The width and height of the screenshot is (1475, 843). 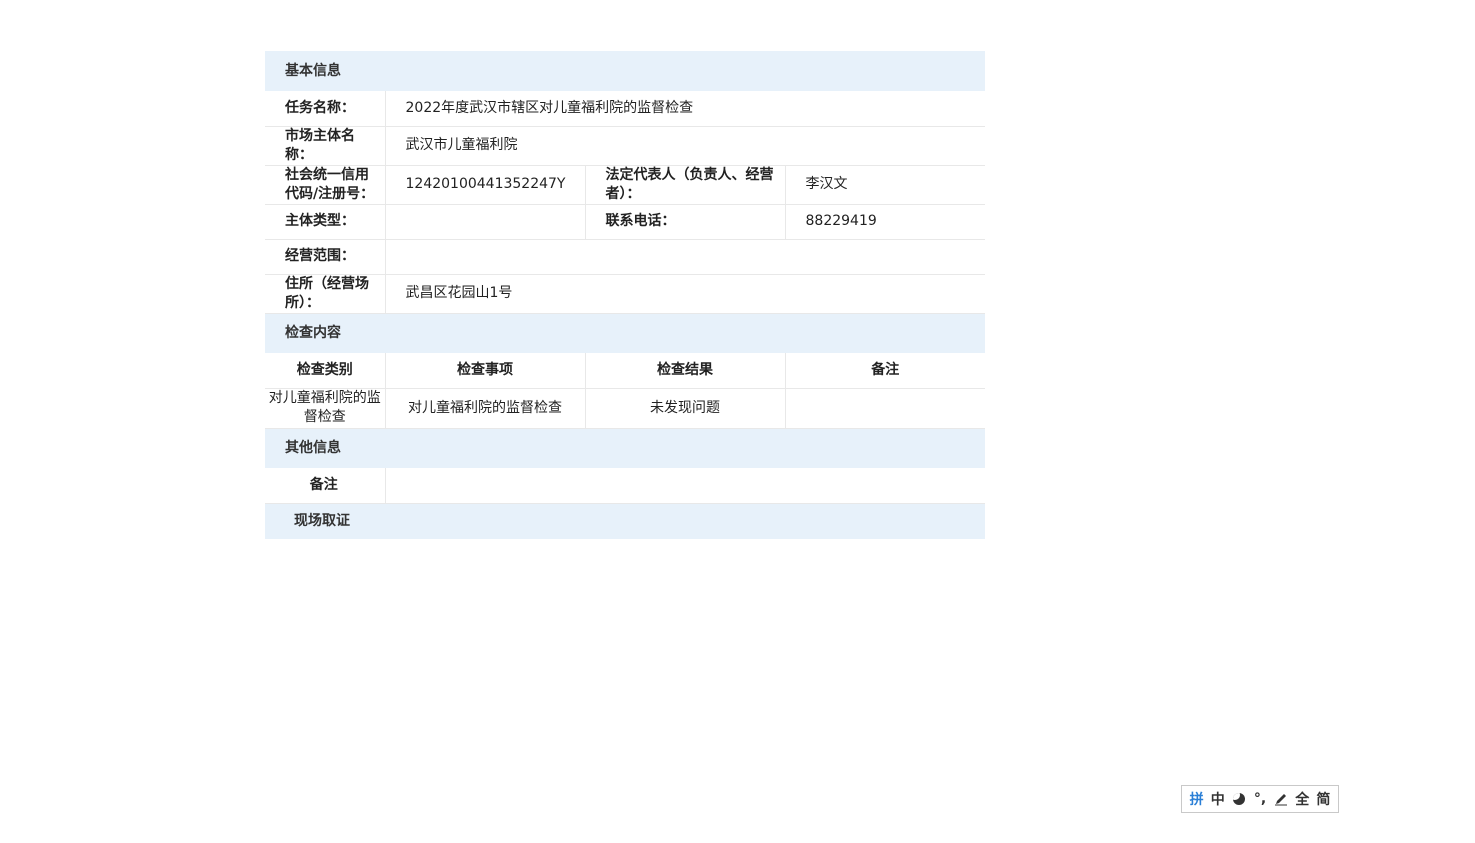 I want to click on chinese-mode-button: 中, so click(x=1218, y=799).